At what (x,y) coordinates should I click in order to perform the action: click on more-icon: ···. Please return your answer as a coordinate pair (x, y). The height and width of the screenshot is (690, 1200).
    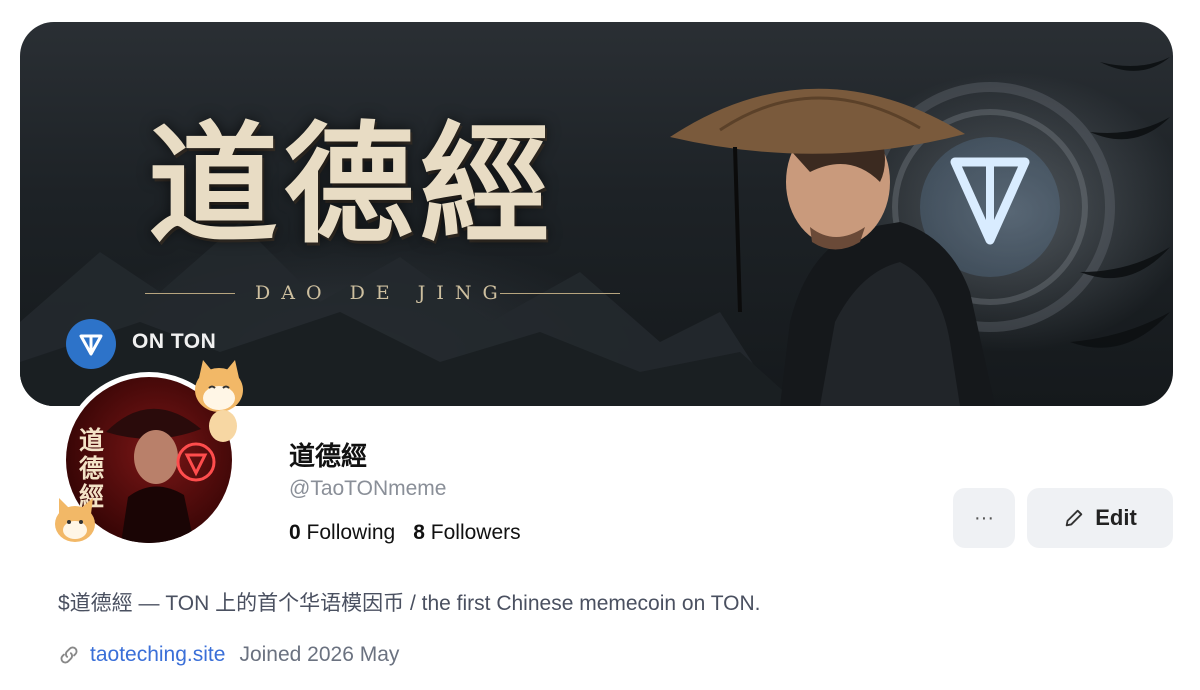
    Looking at the image, I should click on (984, 517).